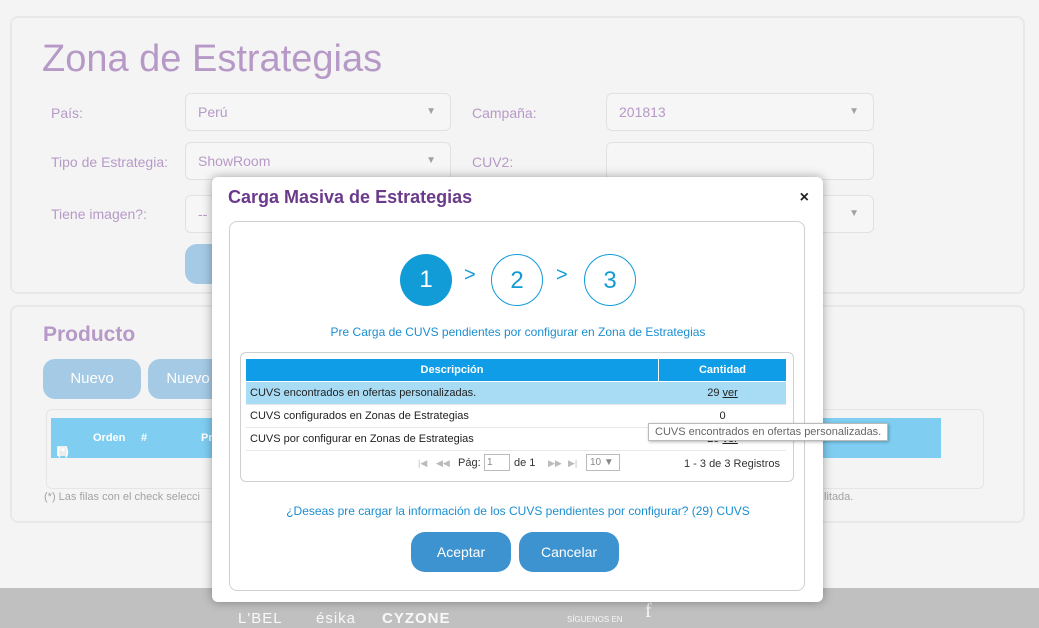  I want to click on step-3: 3, so click(610, 280).